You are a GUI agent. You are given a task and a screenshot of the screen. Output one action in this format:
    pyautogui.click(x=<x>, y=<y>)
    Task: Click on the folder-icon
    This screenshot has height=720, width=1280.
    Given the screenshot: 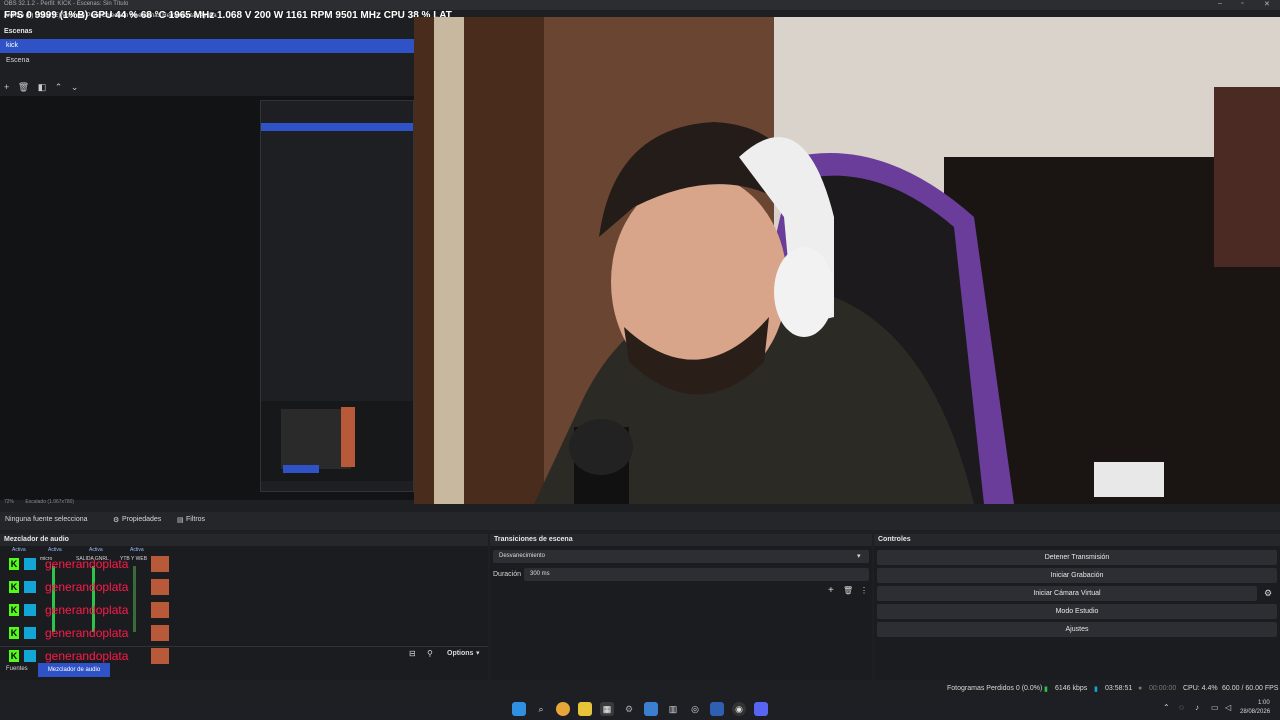 What is the action you would take?
    pyautogui.click(x=585, y=709)
    